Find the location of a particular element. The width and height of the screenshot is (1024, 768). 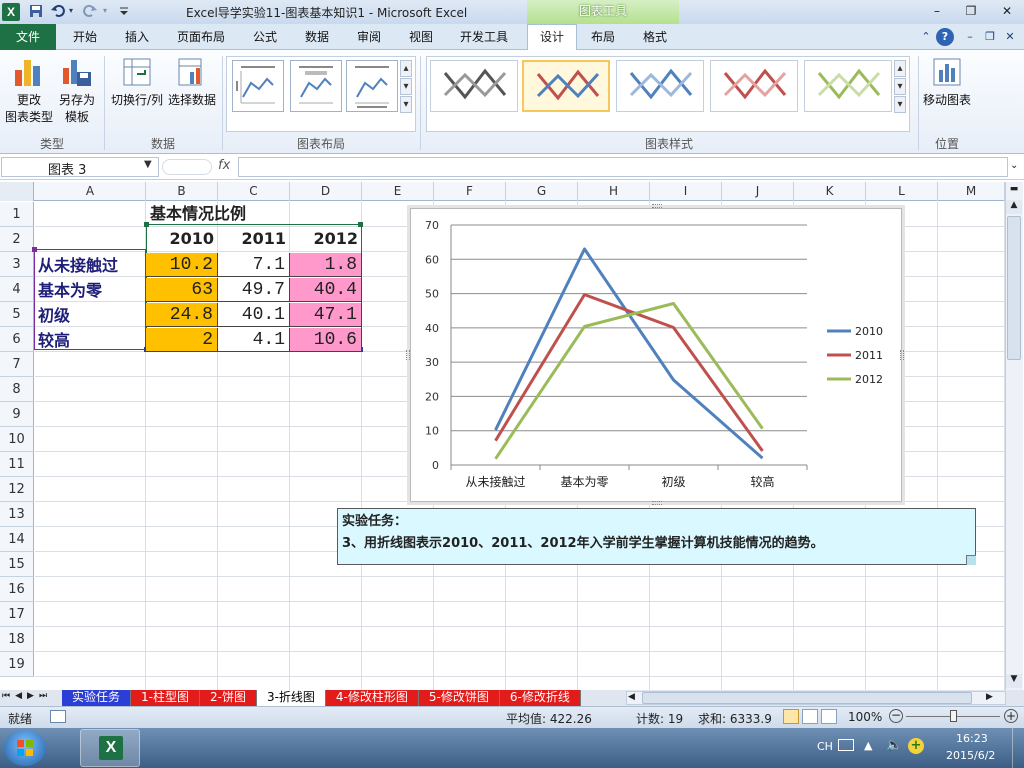

chart-style-selected is located at coordinates (566, 86).